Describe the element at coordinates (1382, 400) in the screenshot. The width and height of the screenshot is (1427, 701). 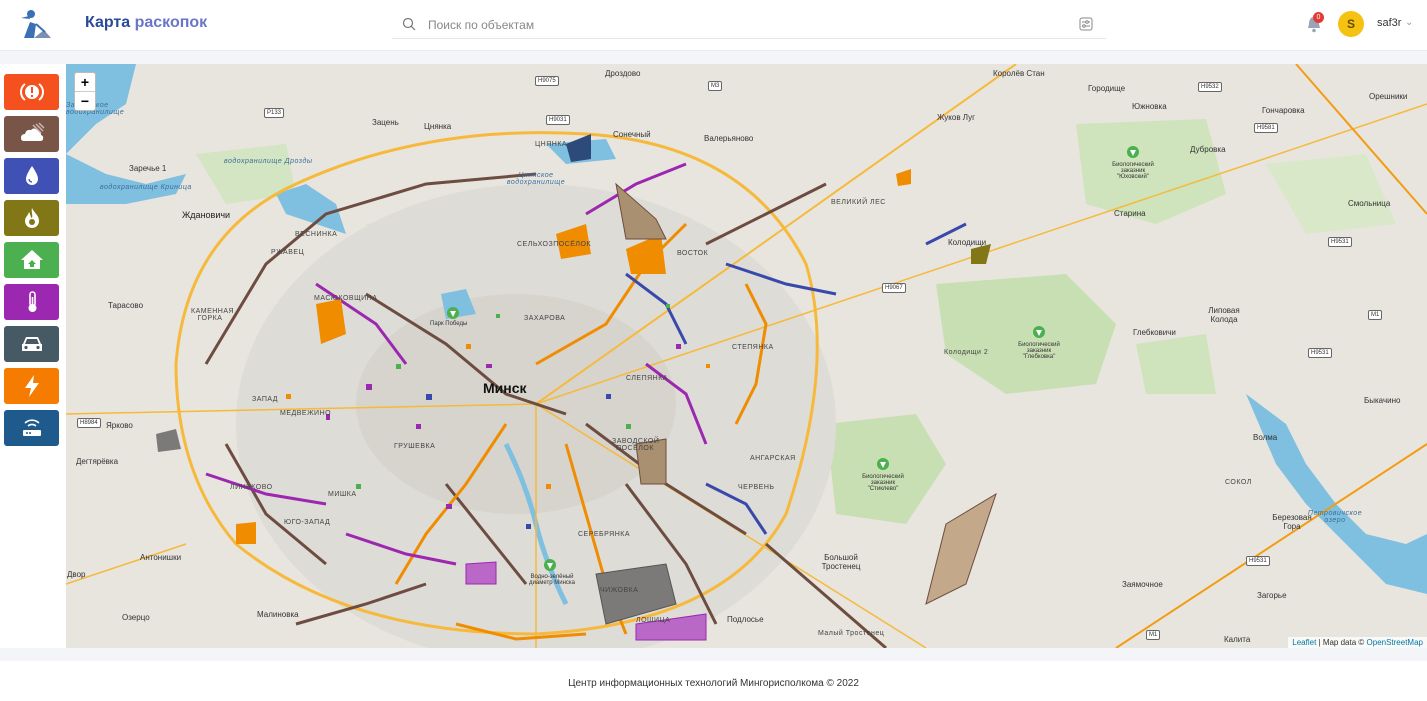
I see `place-label: Быкачино` at that location.